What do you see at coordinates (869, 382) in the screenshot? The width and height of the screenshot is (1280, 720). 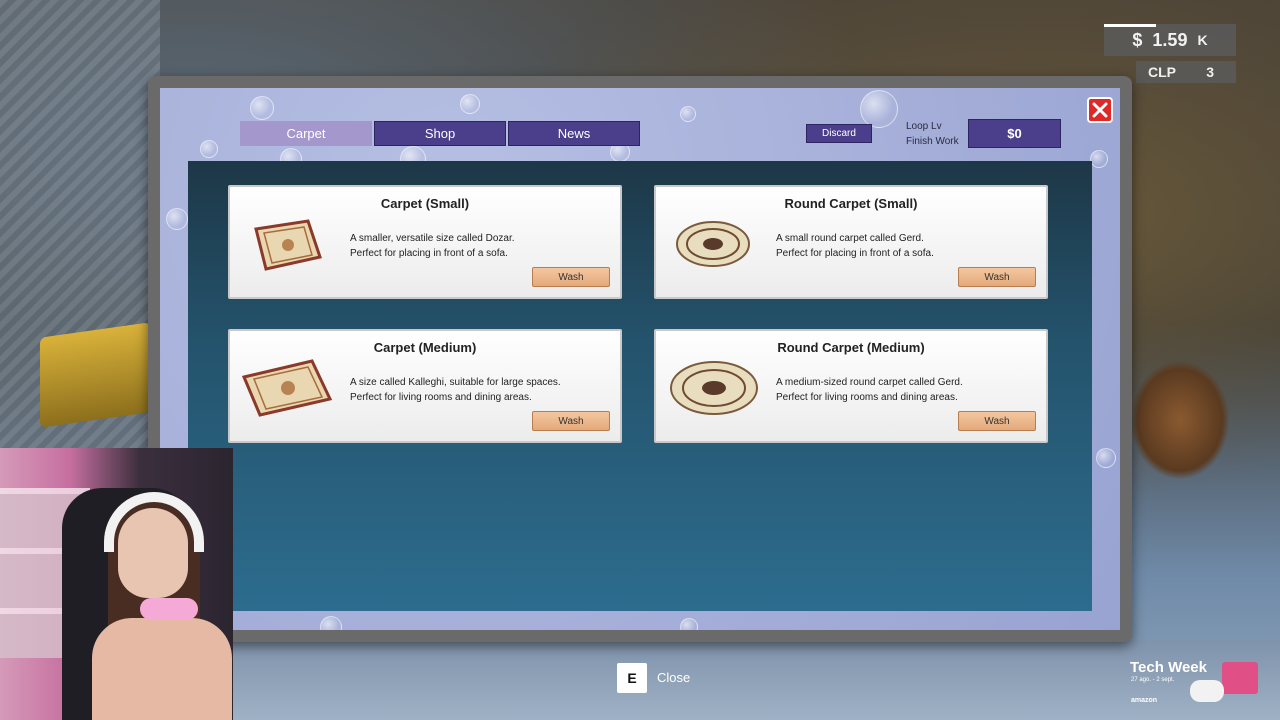 I see `card-desc-line: A medium-sized round carpet called Gerd.` at bounding box center [869, 382].